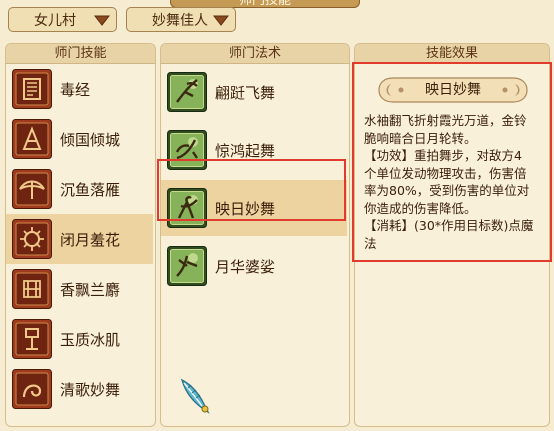  What do you see at coordinates (90, 189) in the screenshot?
I see `skill-item-label: 沉鱼落雁` at bounding box center [90, 189].